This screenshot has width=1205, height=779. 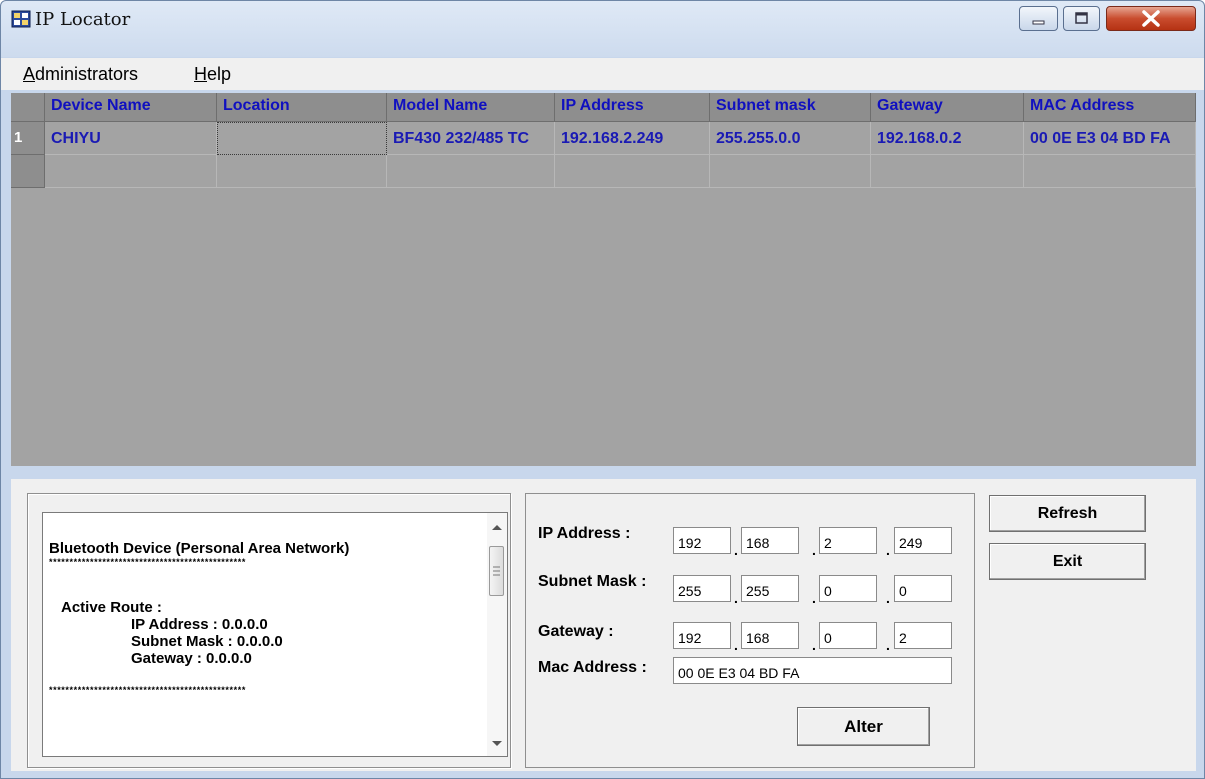 What do you see at coordinates (28, 138) in the screenshot?
I see `row-header: 1` at bounding box center [28, 138].